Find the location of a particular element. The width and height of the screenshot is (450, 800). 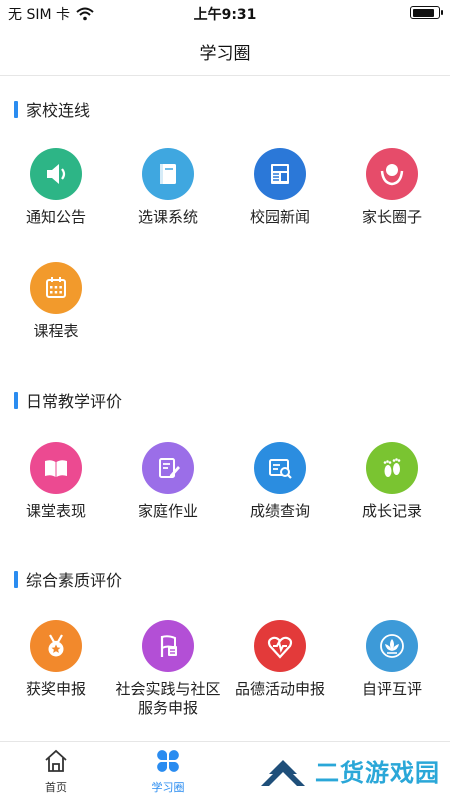

clover-icon is located at coordinates (168, 761).